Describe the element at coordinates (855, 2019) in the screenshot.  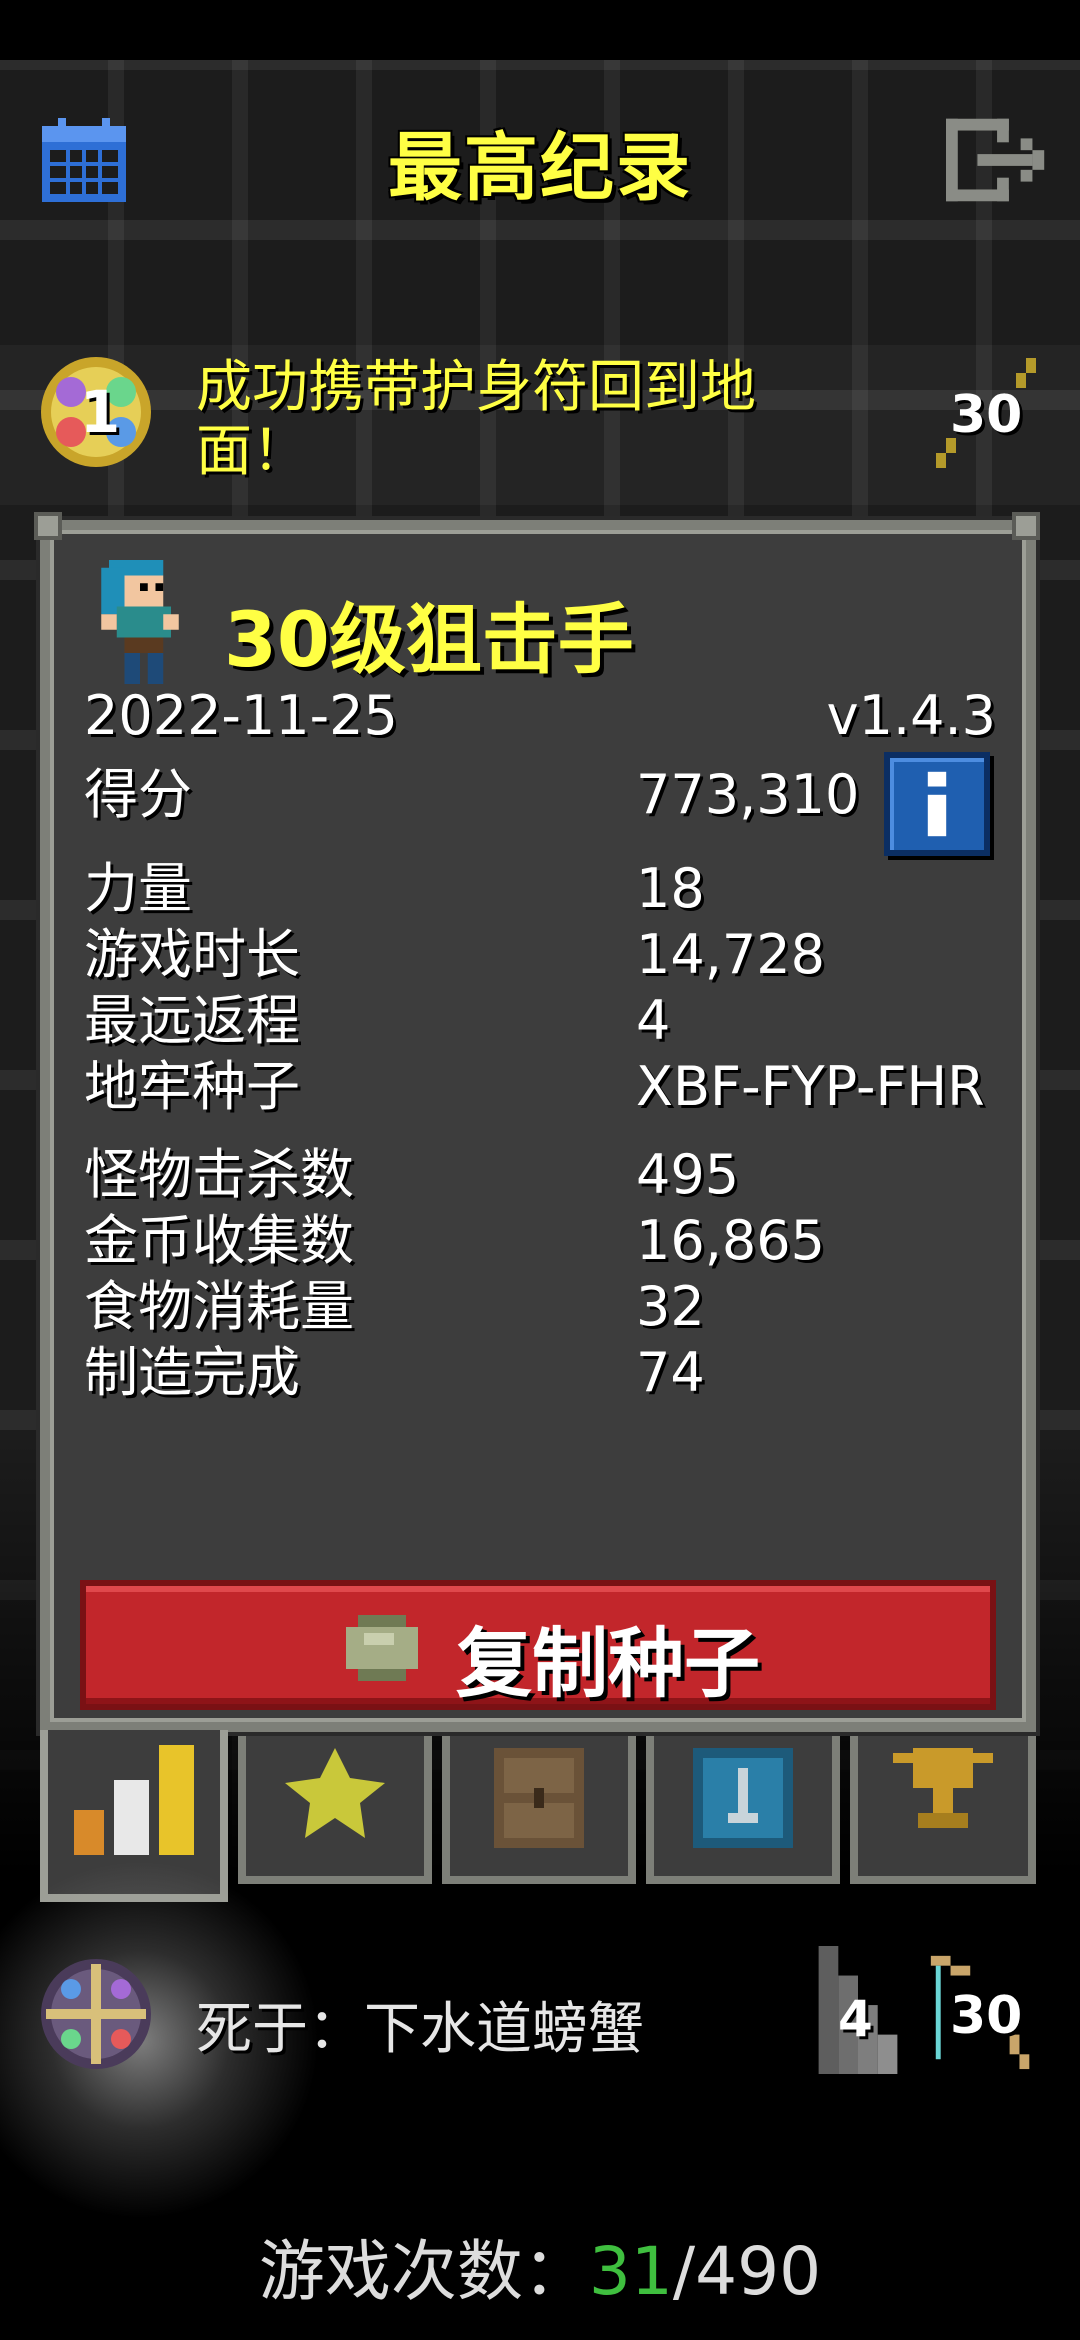
I see `death-depth: 4` at that location.